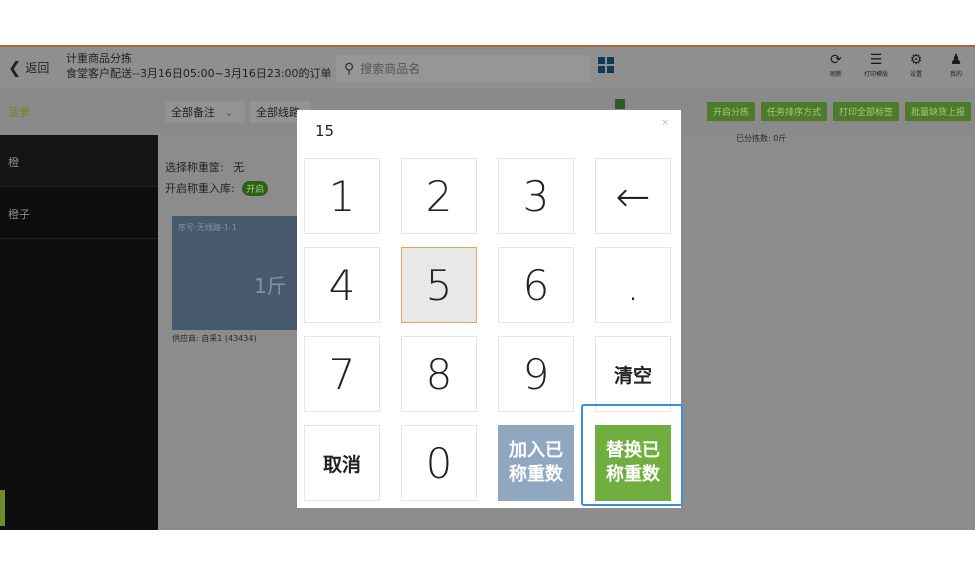  Describe the element at coordinates (207, 227) in the screenshot. I see `task-seq: 序号-无线路-1-1` at that location.